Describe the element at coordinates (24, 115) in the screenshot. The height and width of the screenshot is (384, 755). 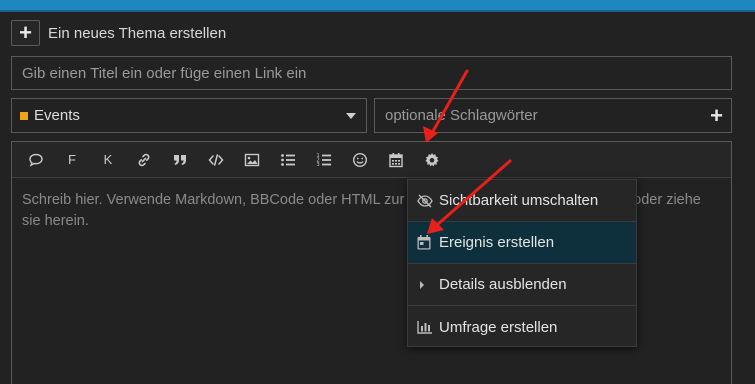
I see `category-color-swatch` at that location.